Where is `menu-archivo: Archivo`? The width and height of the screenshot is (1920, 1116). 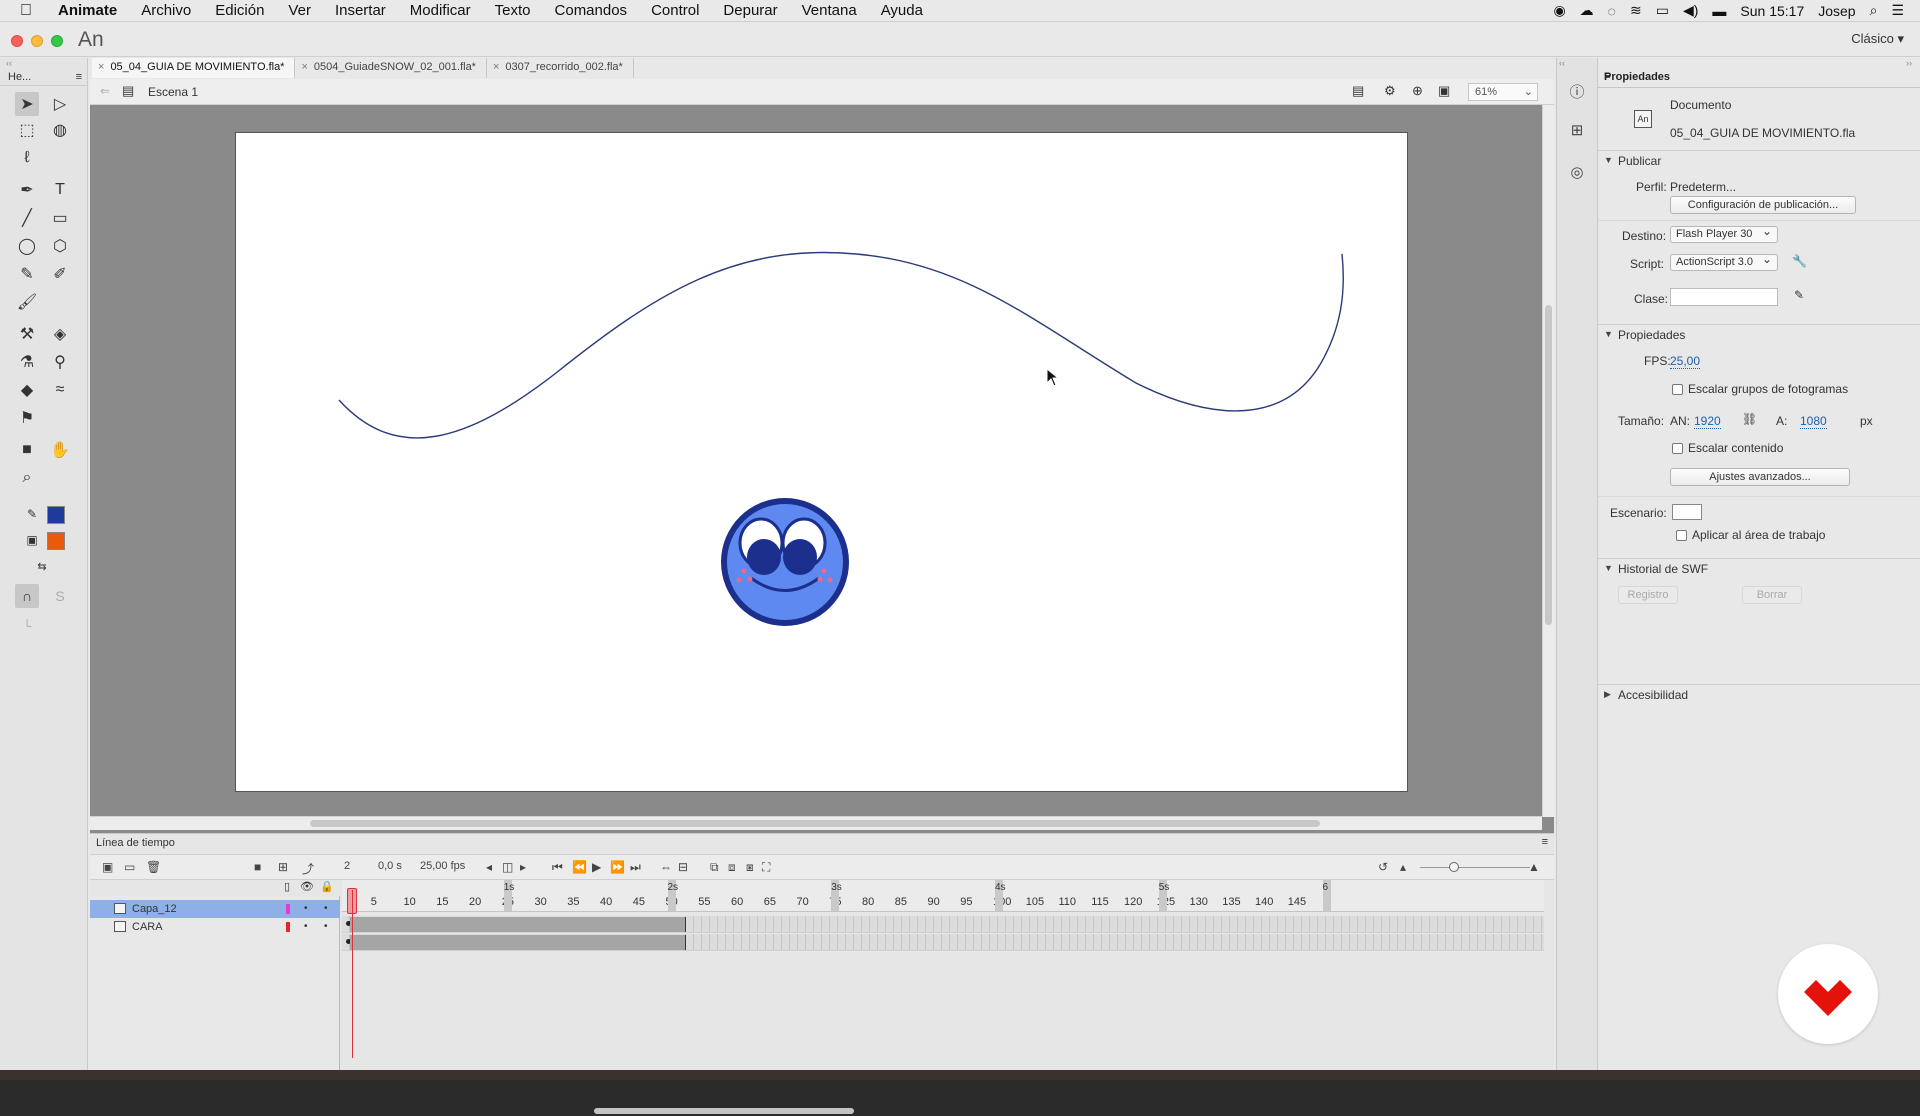
menu-archivo: Archivo is located at coordinates (166, 11).